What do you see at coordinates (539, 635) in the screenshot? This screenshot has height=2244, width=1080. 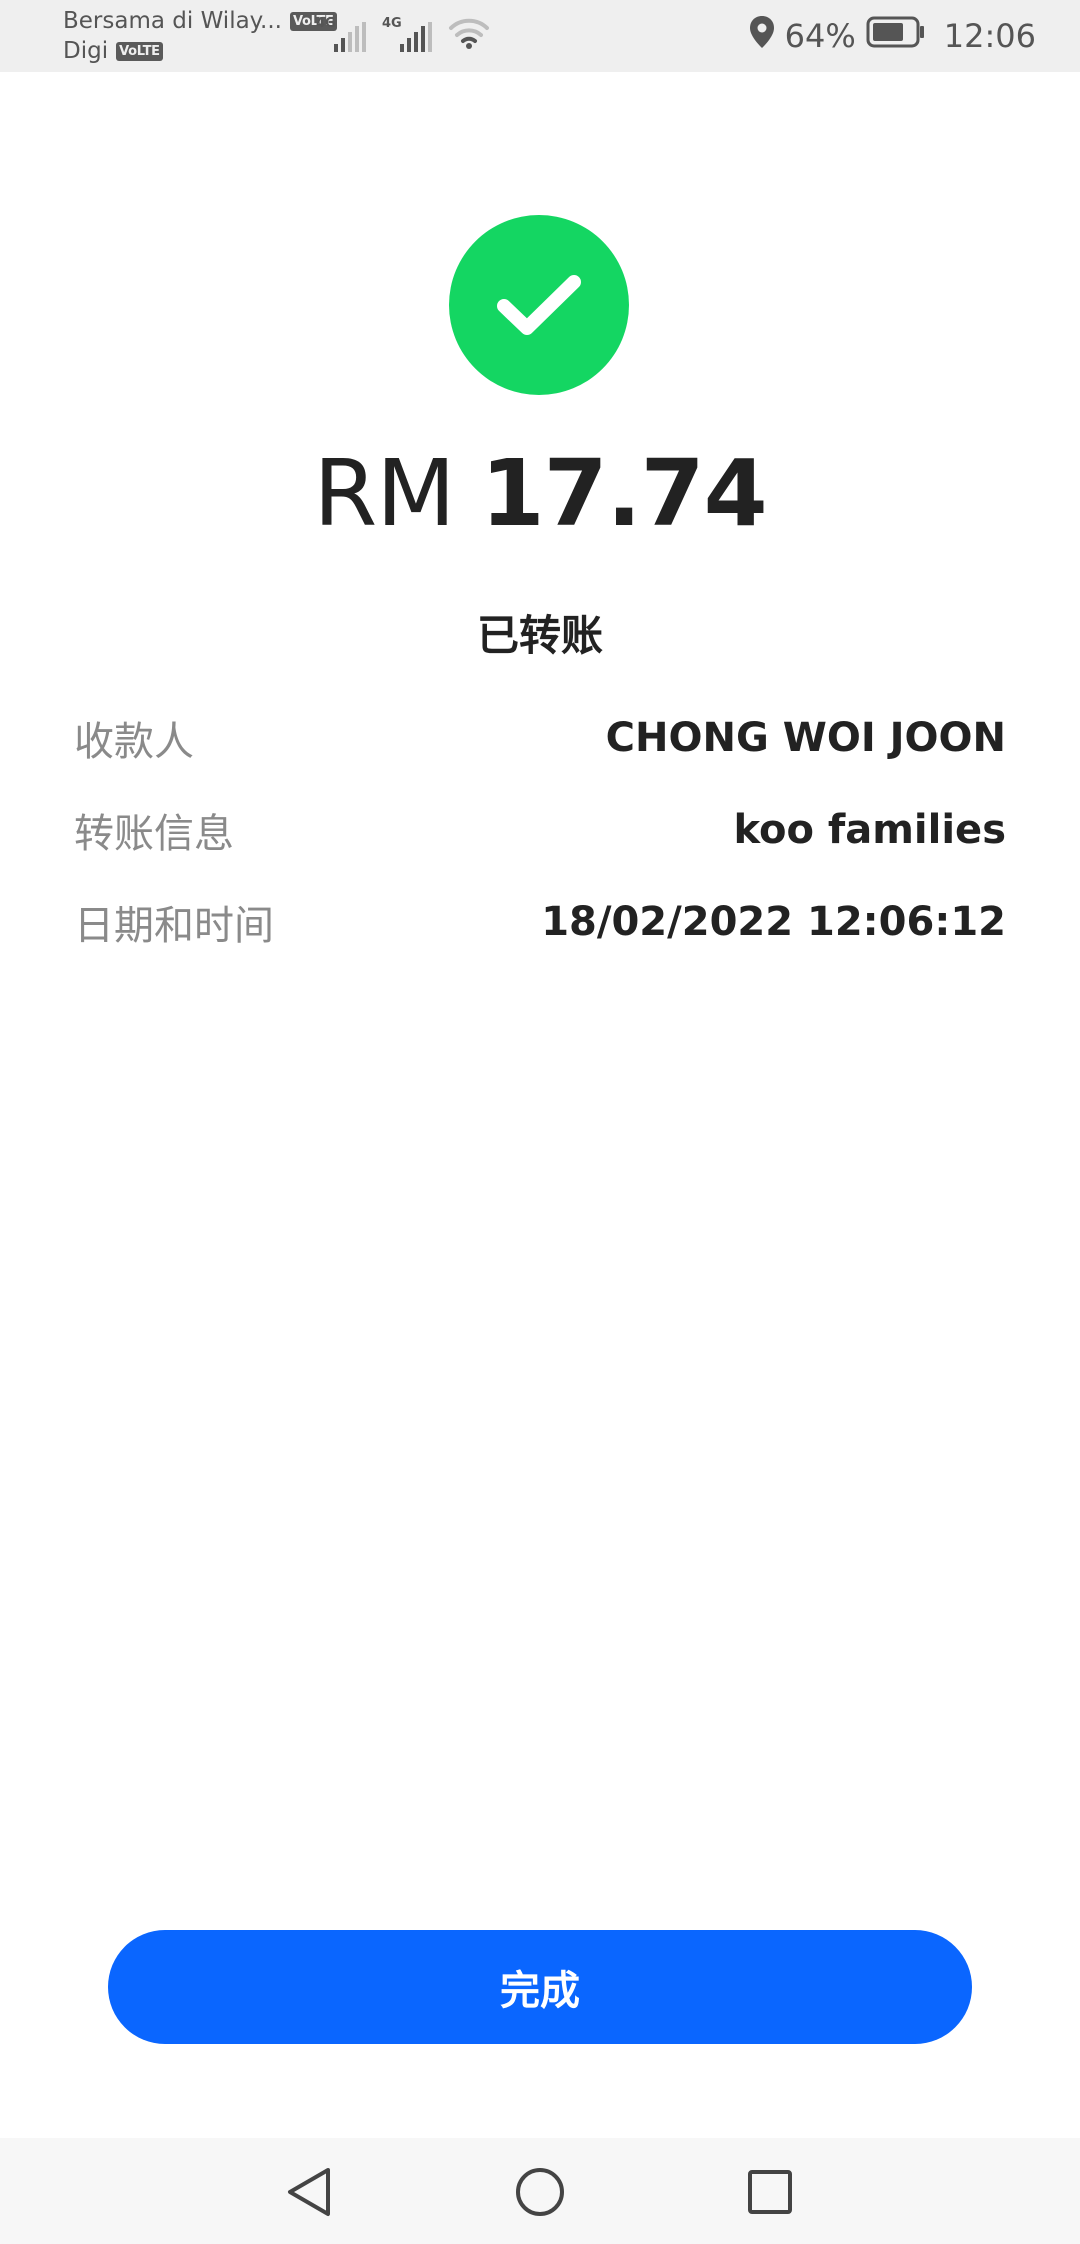 I see `transfer-status: 已转账` at bounding box center [539, 635].